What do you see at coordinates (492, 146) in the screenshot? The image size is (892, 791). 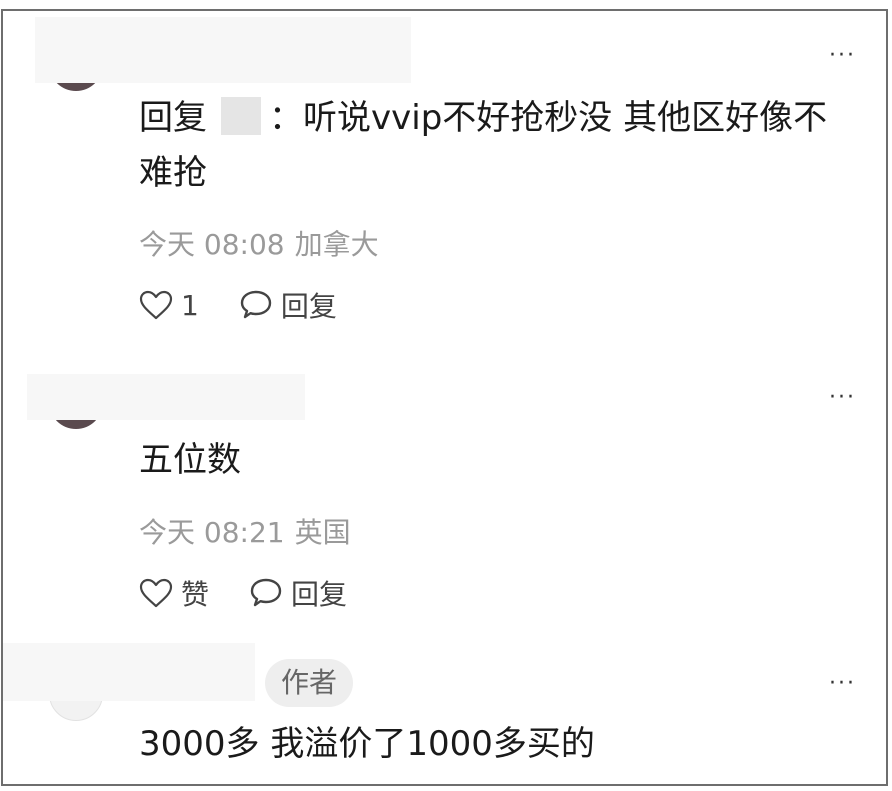 I see `comment-text: 回复 ：听说vvip不好抢秒没 其他区好像不难抢` at bounding box center [492, 146].